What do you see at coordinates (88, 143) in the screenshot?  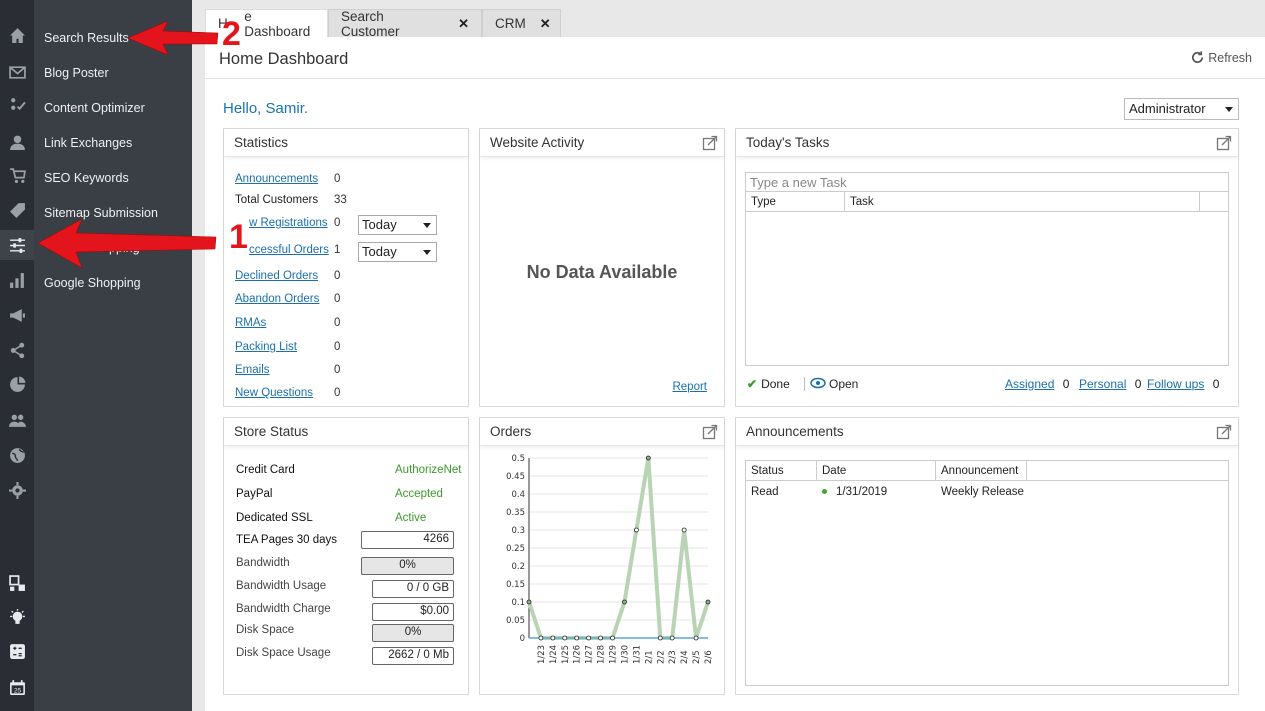 I see `menu-item-link-exchanges: Link Exchanges` at bounding box center [88, 143].